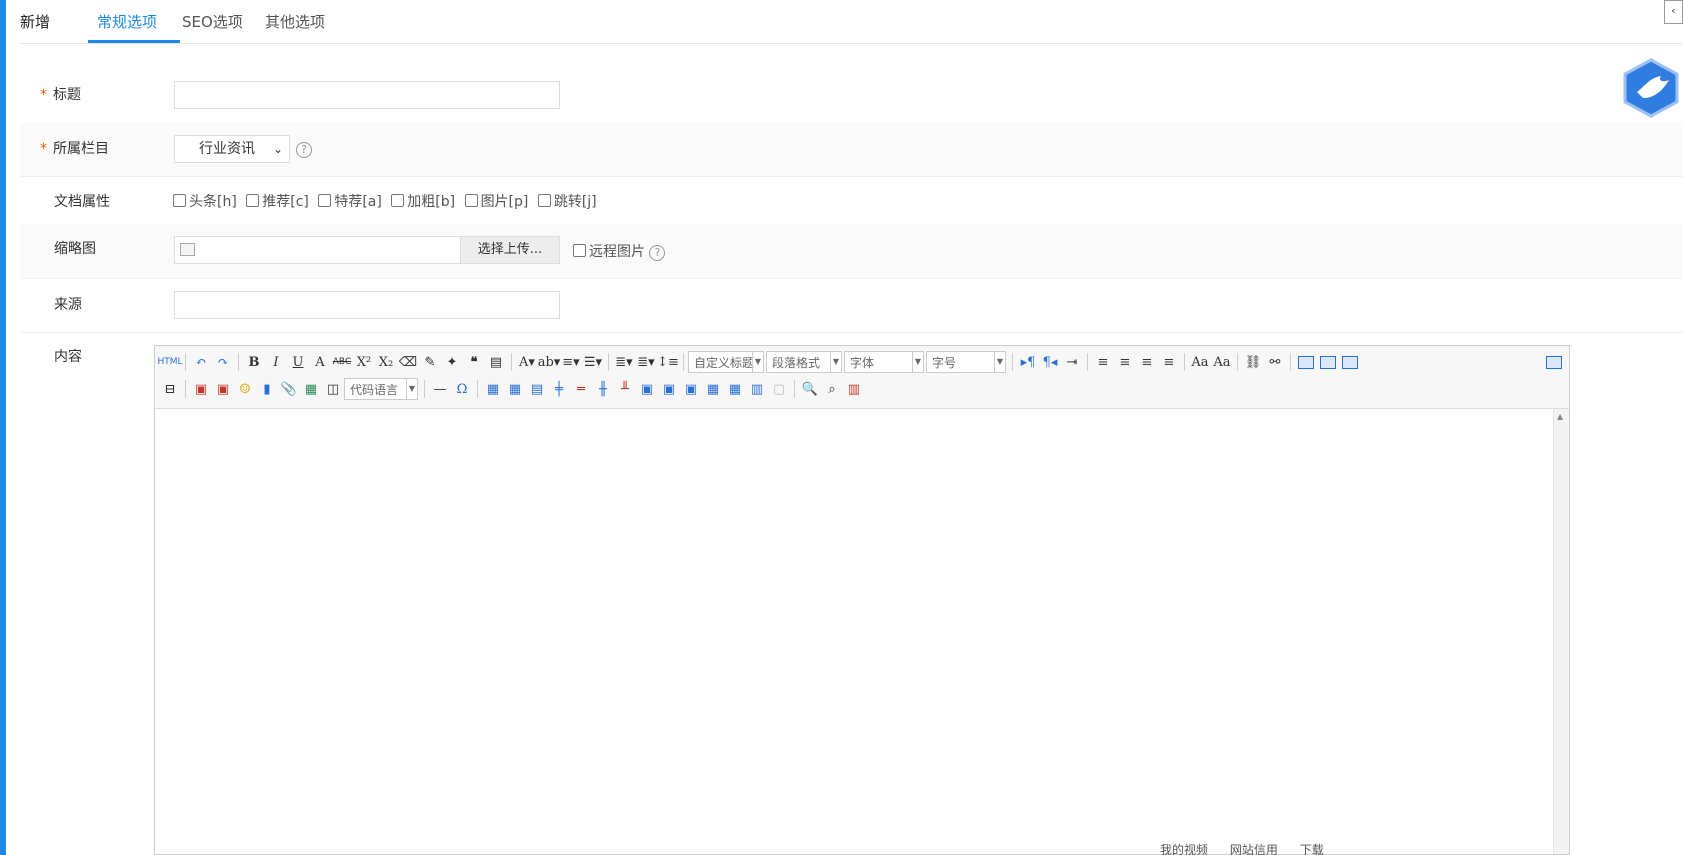 This screenshot has width=1683, height=855. Describe the element at coordinates (367, 95) in the screenshot. I see `title-input` at that location.